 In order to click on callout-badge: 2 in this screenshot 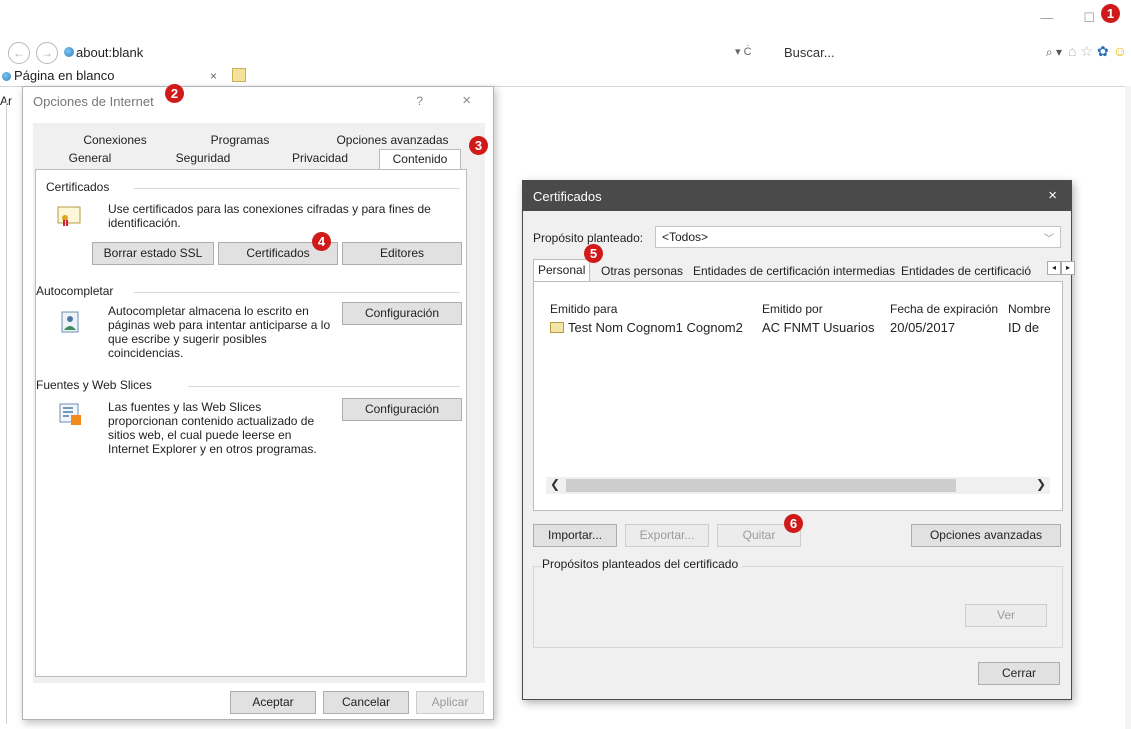, I will do `click(174, 93)`.